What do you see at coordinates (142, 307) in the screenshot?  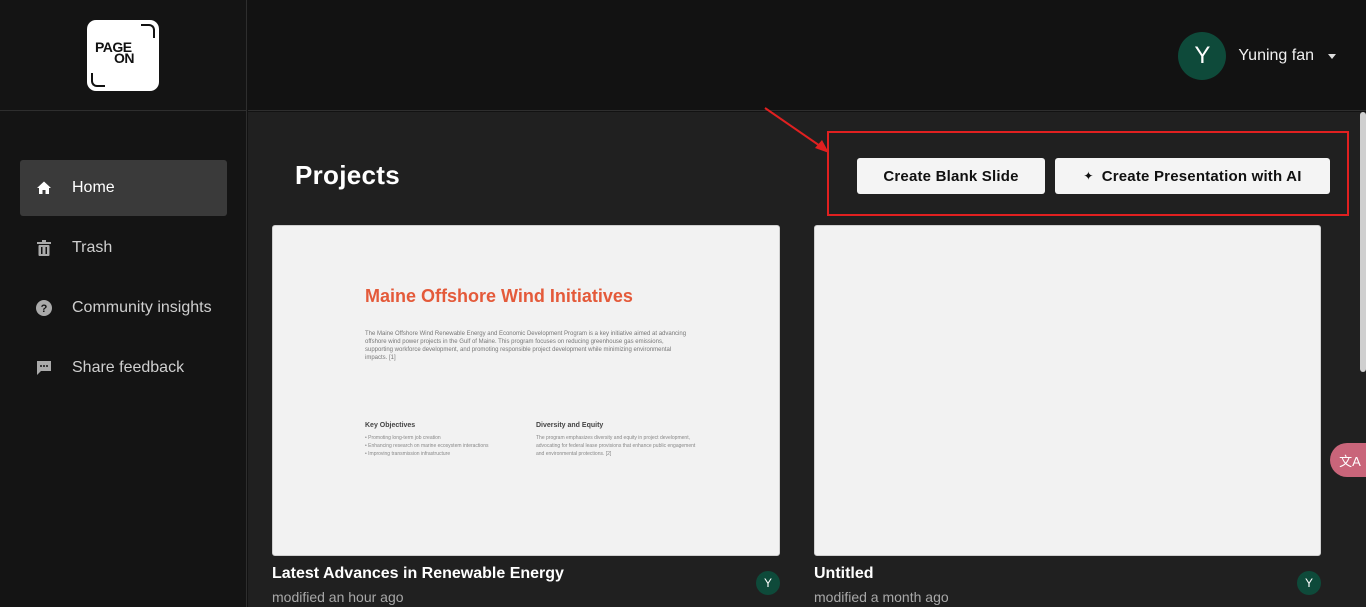 I see `sidebar-item-label: Community insights` at bounding box center [142, 307].